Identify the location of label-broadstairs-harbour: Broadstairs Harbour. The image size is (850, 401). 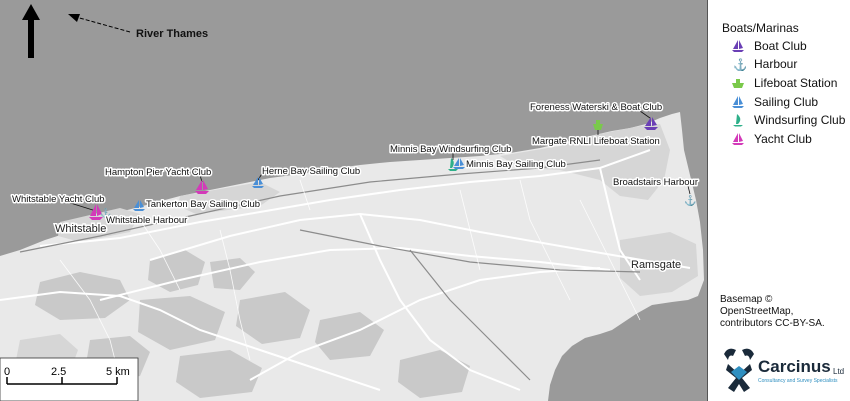
(655, 182).